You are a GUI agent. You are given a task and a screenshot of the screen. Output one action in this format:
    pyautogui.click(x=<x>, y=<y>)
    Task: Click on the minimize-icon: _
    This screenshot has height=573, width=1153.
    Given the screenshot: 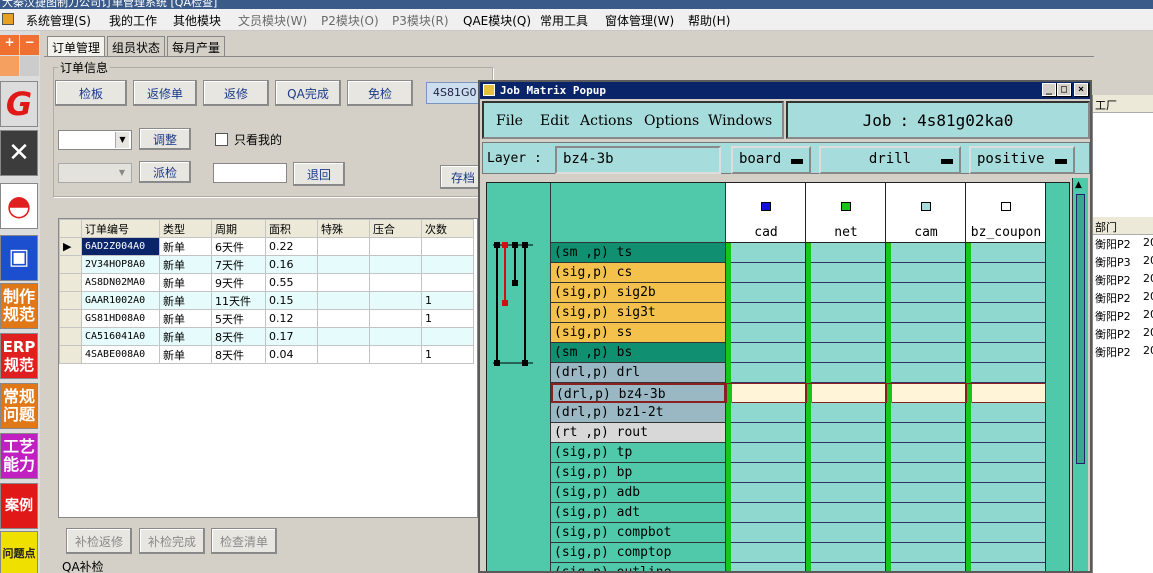 What is the action you would take?
    pyautogui.click(x=1049, y=89)
    